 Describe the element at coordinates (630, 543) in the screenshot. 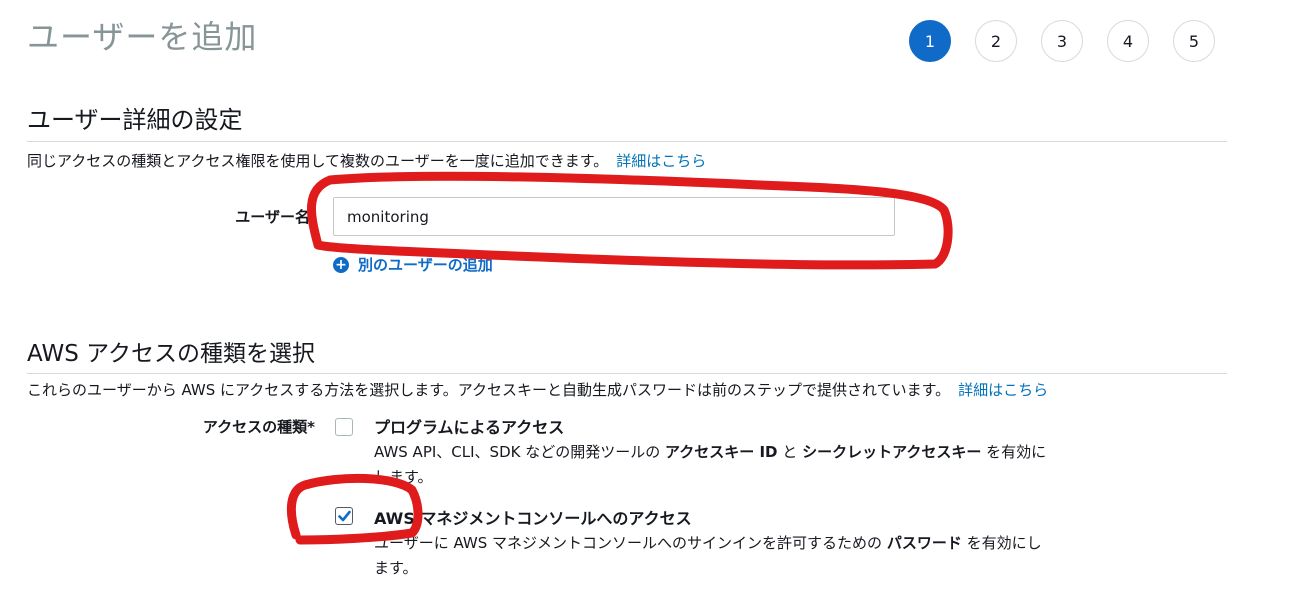

I see `desc-text: ユーザーに AWS マネジメントコンソールへのサインインを許可するための` at that location.